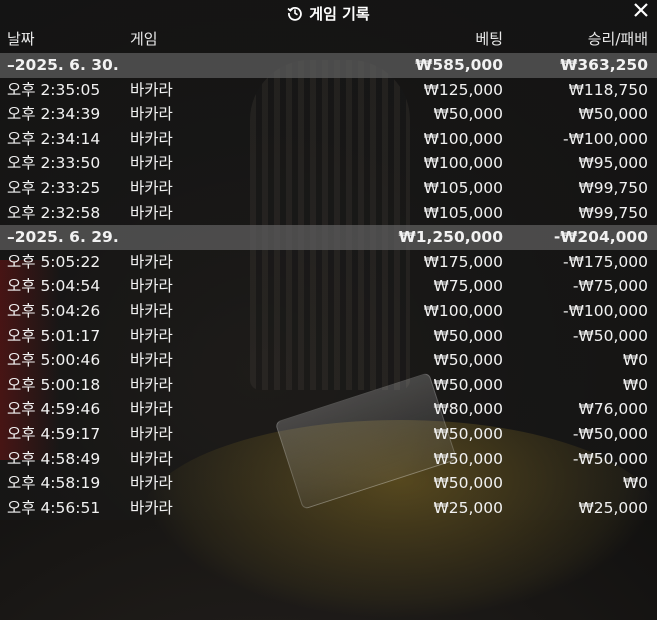 The width and height of the screenshot is (657, 620). Describe the element at coordinates (54, 212) in the screenshot. I see `row-time: 오후 2:32:58` at that location.